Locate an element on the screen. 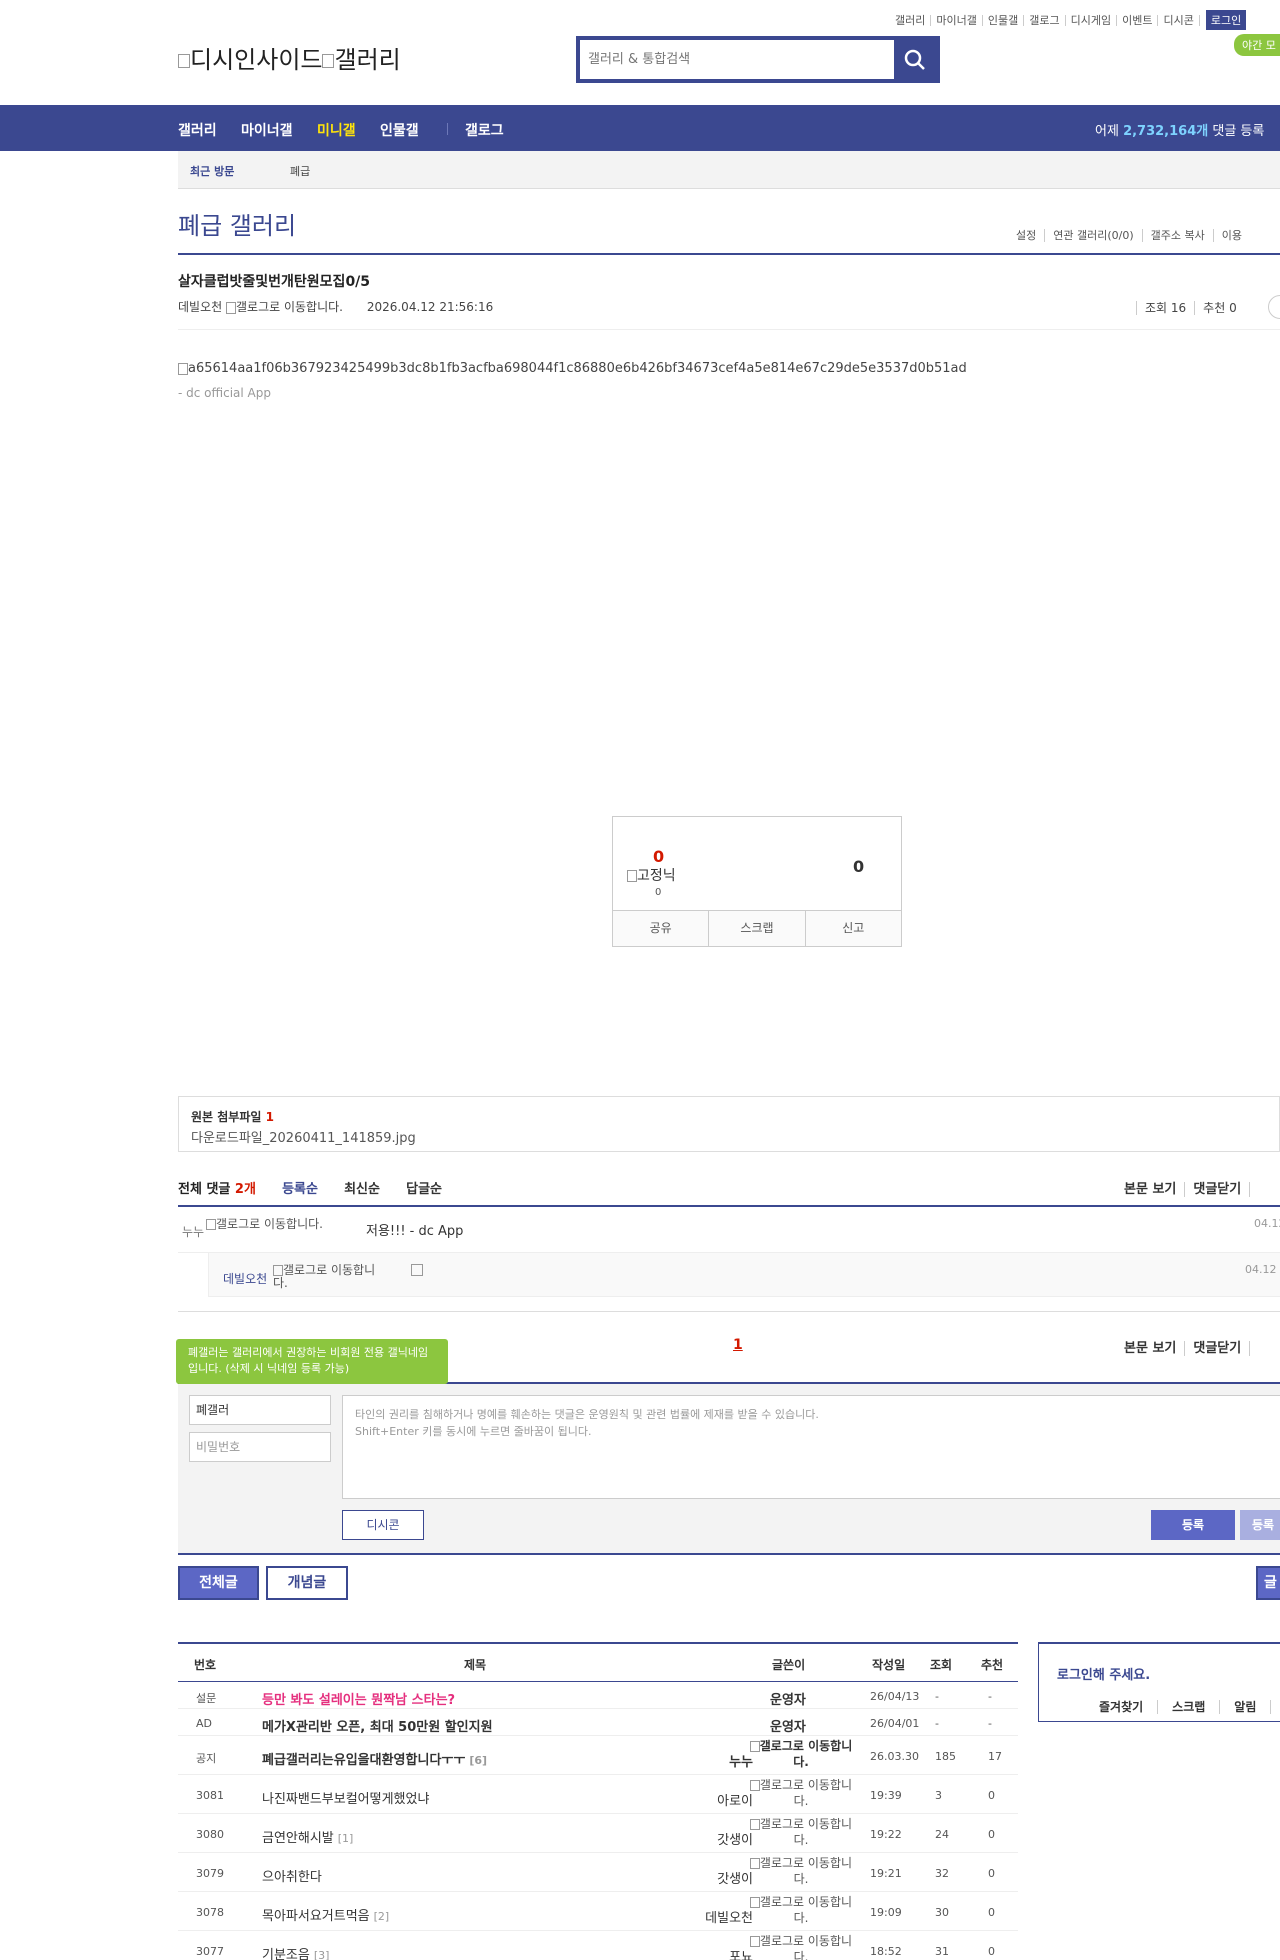 The width and height of the screenshot is (1280, 1960). post-date: 2026.04.12 21:56:16 is located at coordinates (430, 307).